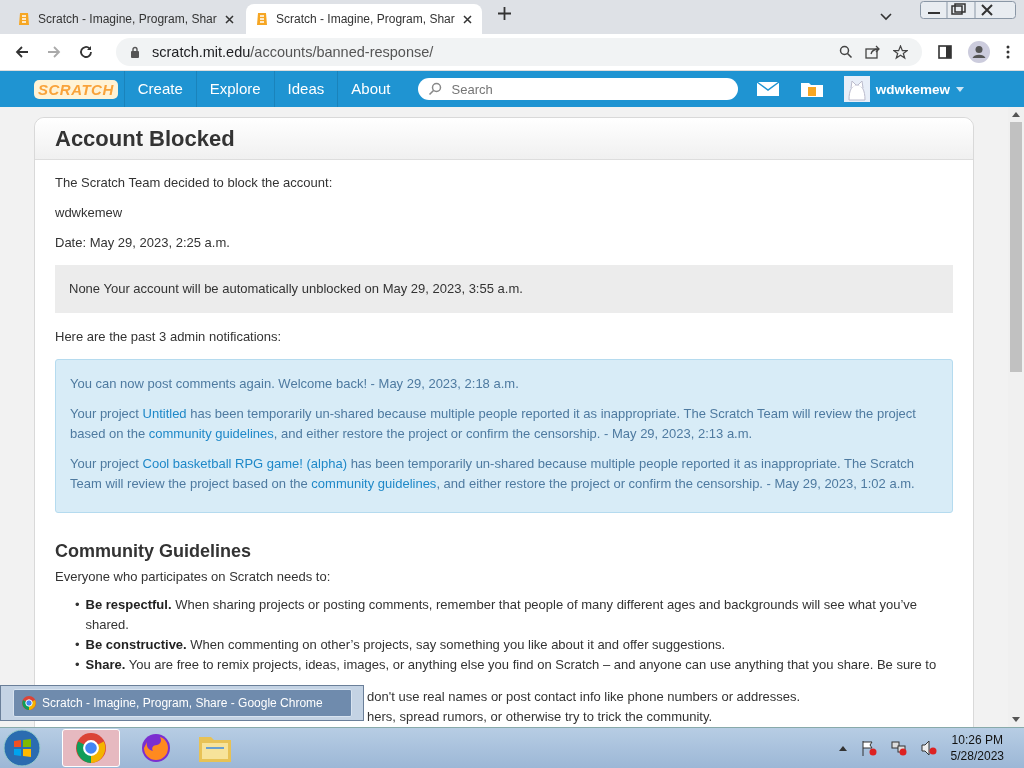  What do you see at coordinates (811, 89) in the screenshot?
I see `folder-icon` at bounding box center [811, 89].